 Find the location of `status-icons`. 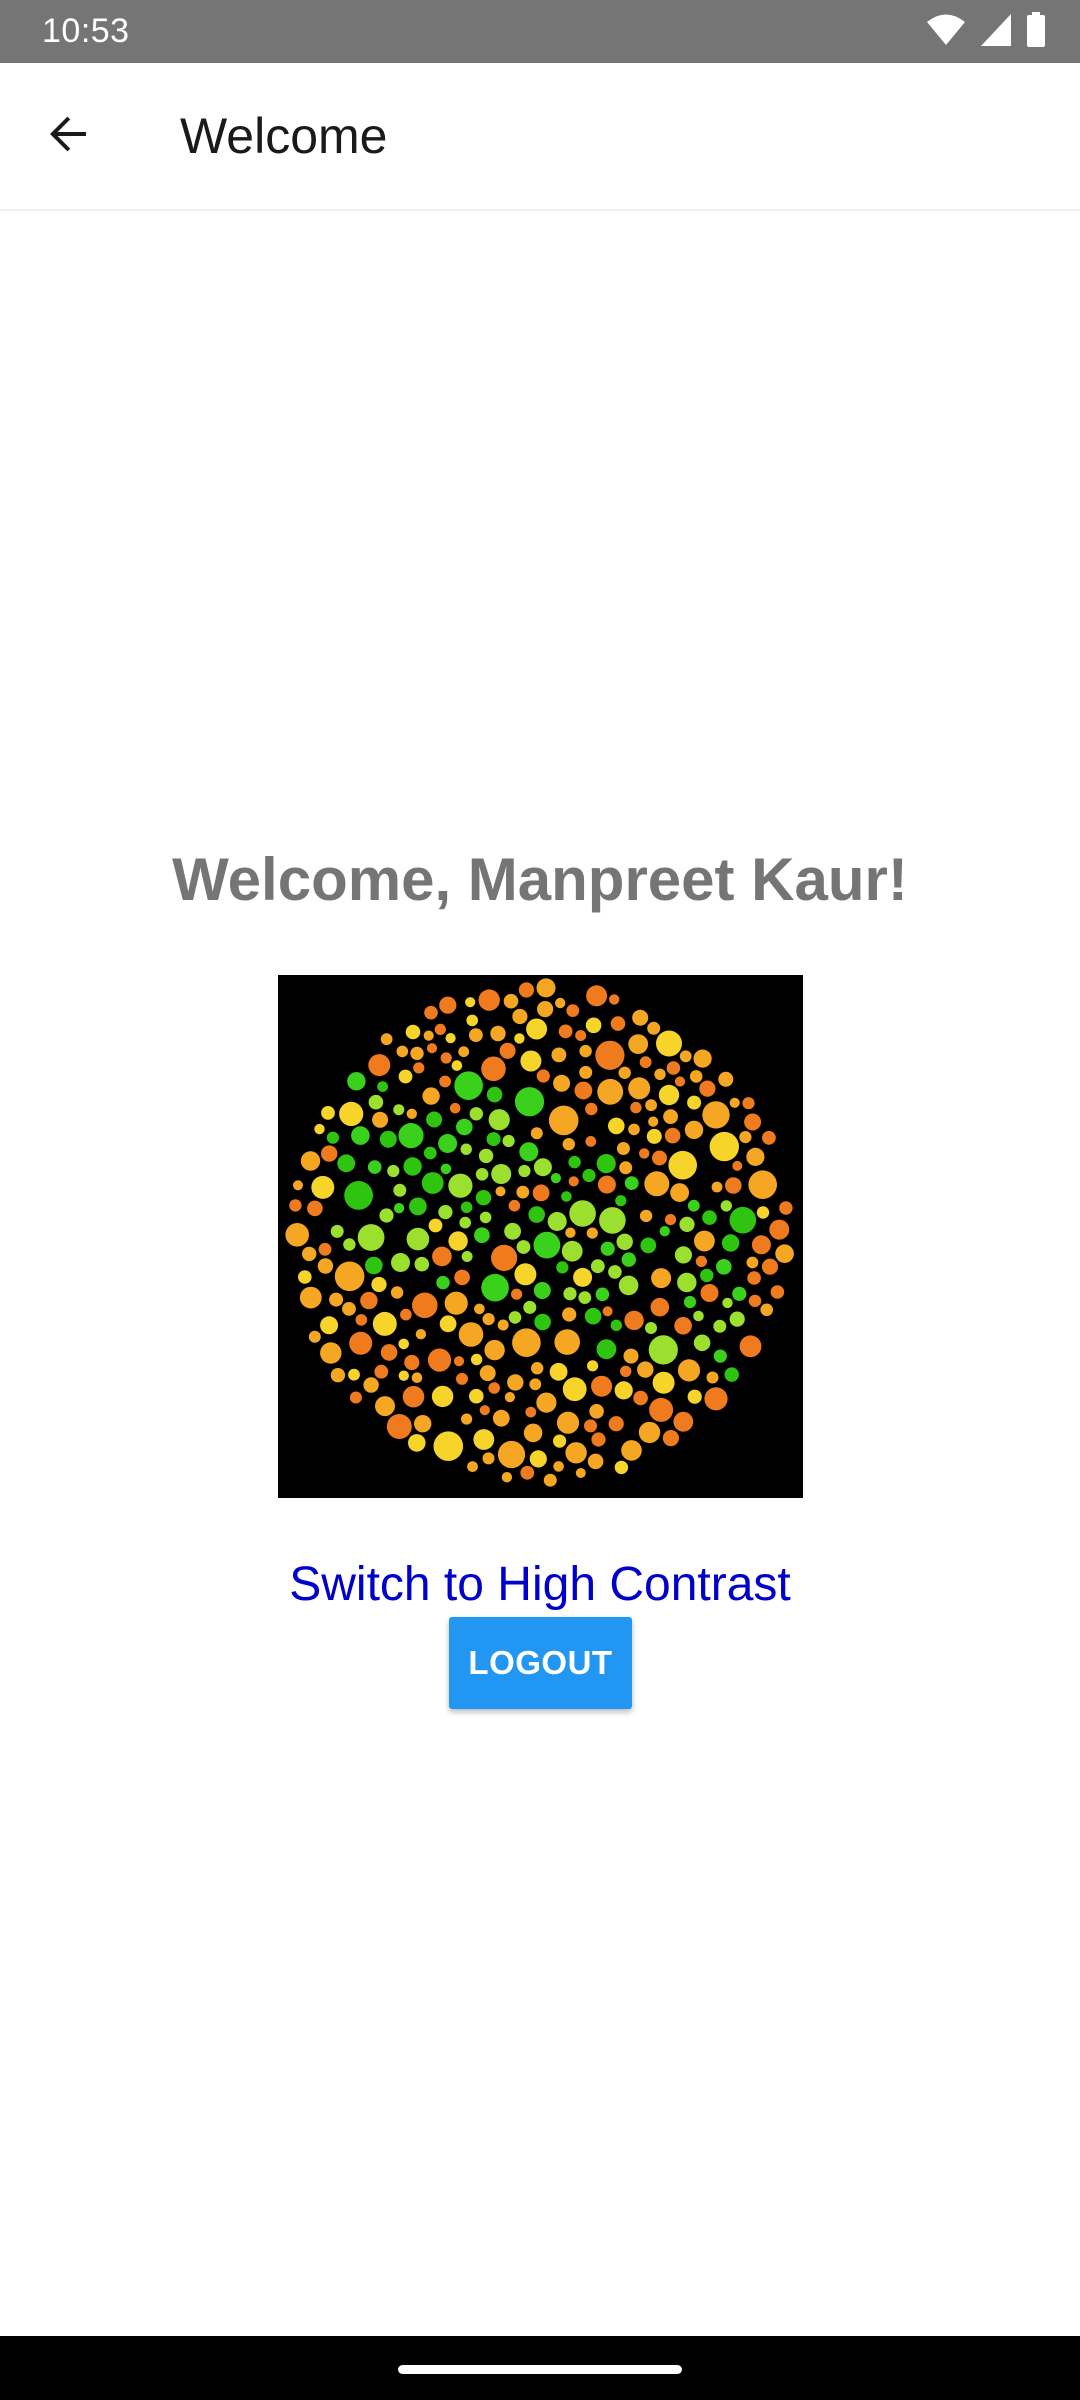

status-icons is located at coordinates (986, 31).